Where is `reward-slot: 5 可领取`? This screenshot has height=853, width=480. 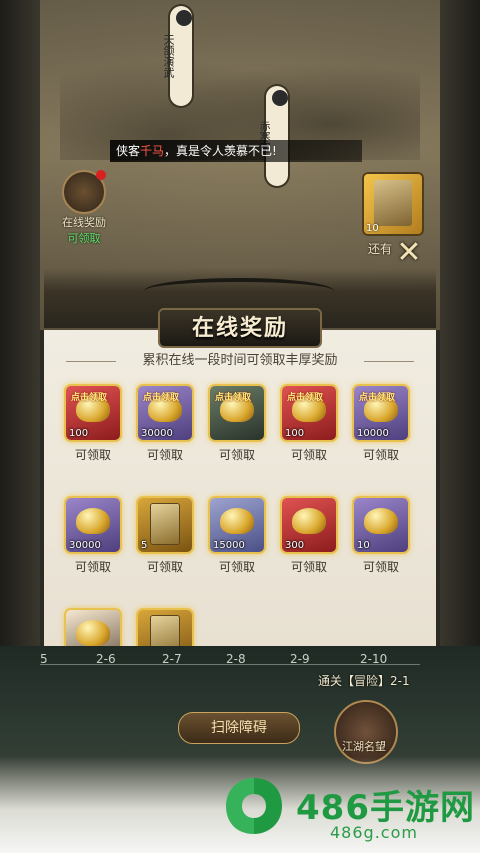
reward-slot: 5 可领取 is located at coordinates (165, 536).